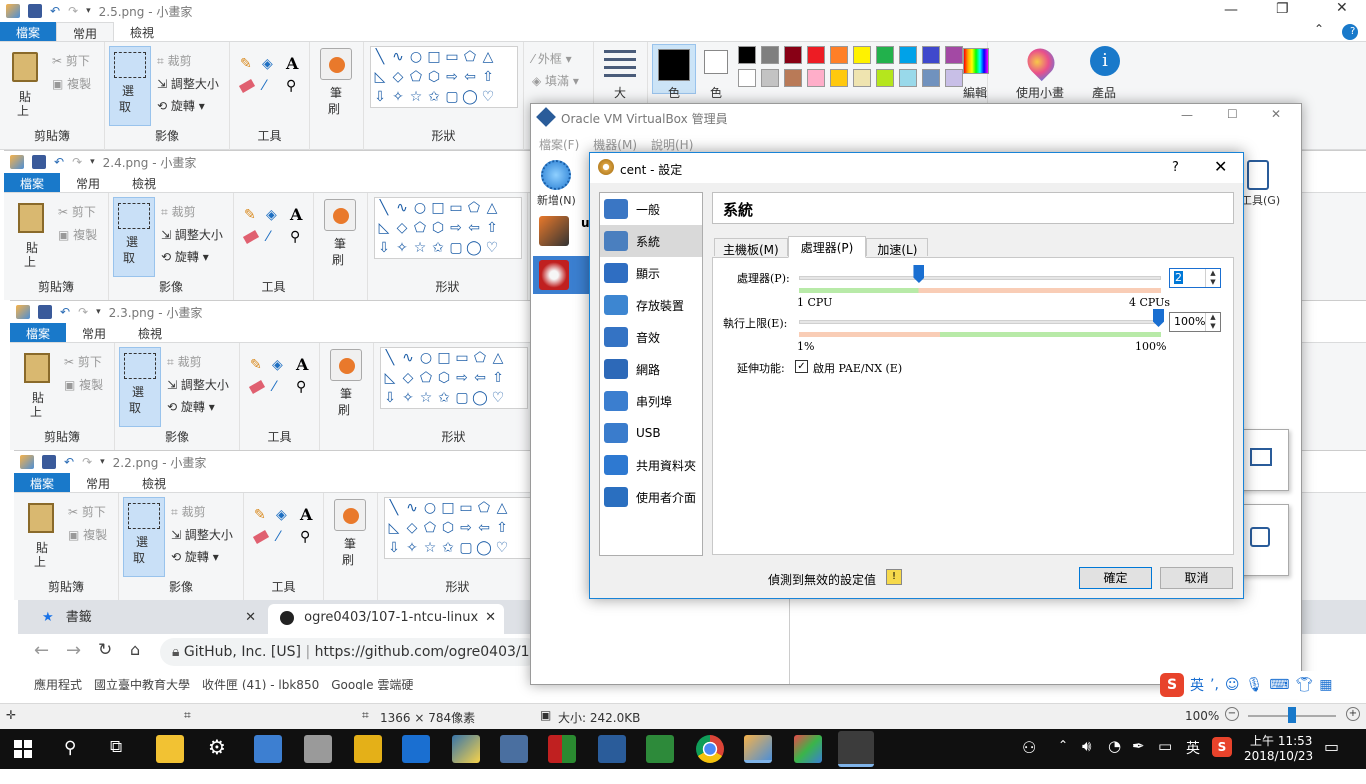 This screenshot has height=784, width=1366. Describe the element at coordinates (1281, 740) in the screenshot. I see `clock-time: 上午 11:53` at that location.